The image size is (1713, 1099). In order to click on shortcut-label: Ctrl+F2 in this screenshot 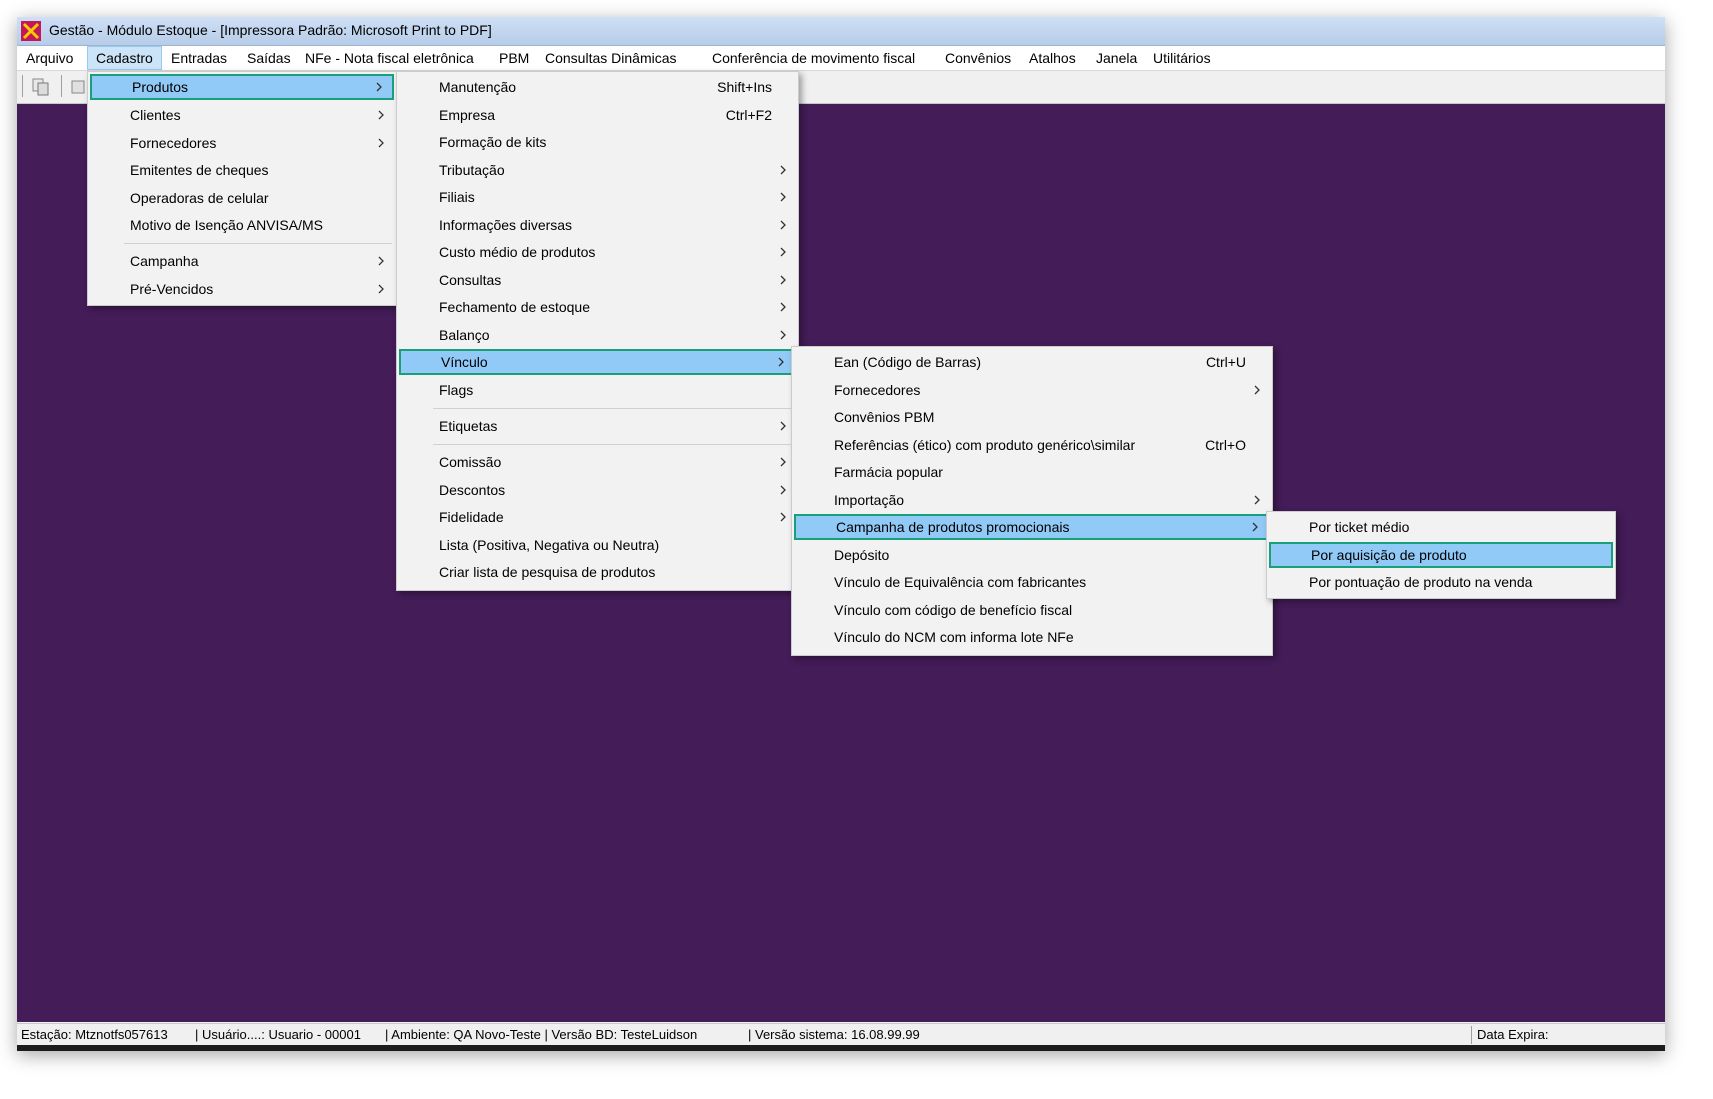, I will do `click(748, 115)`.